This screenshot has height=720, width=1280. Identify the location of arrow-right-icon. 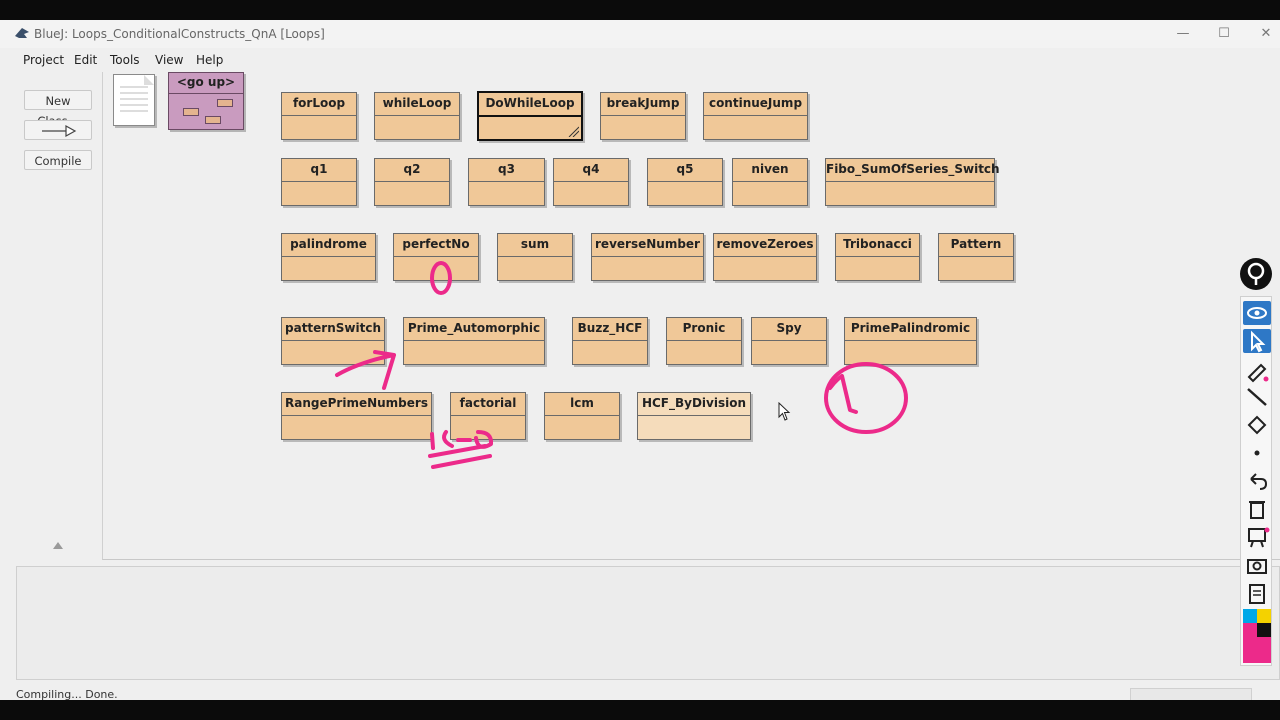
(59, 131).